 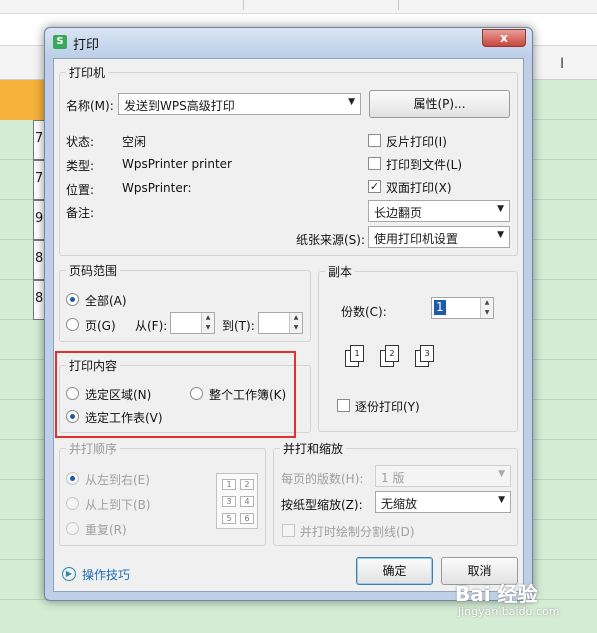 What do you see at coordinates (393, 478) in the screenshot?
I see `pages-per-sheet-value: 1 版` at bounding box center [393, 478].